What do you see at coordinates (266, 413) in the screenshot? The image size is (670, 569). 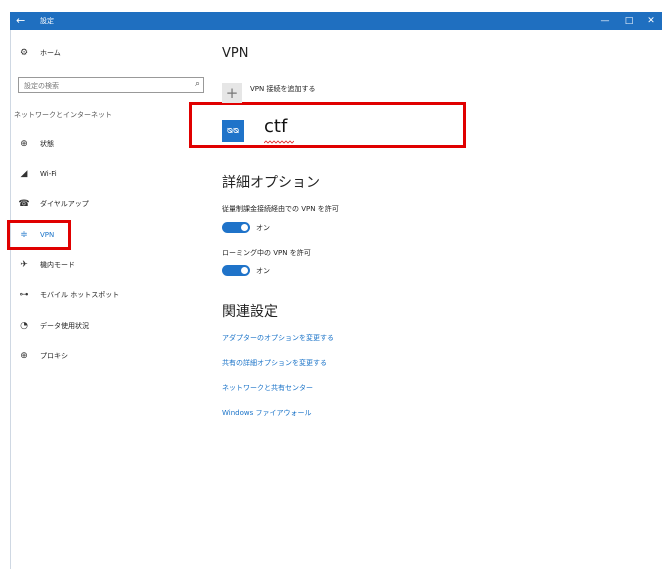 I see `windows-firewall-link: Windows ファイアウォール` at bounding box center [266, 413].